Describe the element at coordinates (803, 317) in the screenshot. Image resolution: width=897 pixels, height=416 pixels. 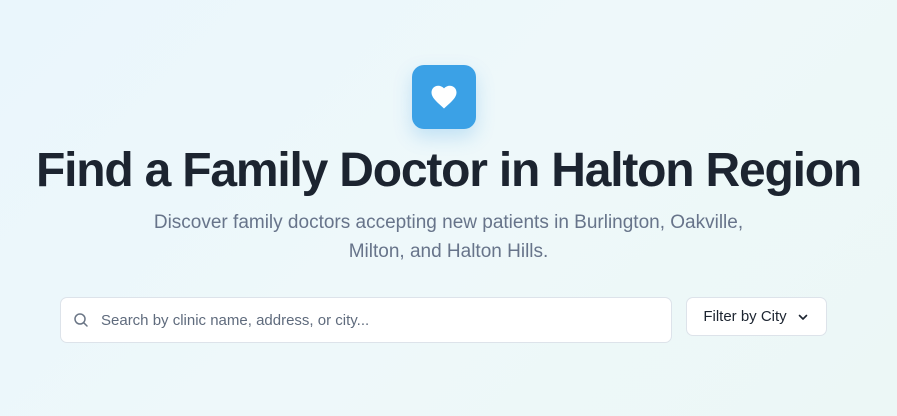
I see `chevron-down-icon` at that location.